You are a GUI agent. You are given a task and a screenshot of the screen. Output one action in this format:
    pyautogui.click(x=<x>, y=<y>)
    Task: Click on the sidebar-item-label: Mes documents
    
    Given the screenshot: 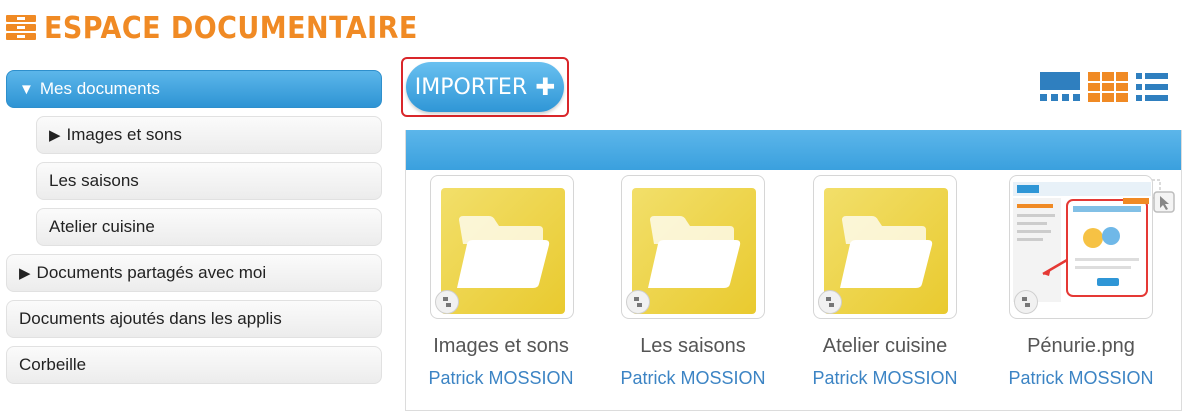 What is the action you would take?
    pyautogui.click(x=99, y=88)
    